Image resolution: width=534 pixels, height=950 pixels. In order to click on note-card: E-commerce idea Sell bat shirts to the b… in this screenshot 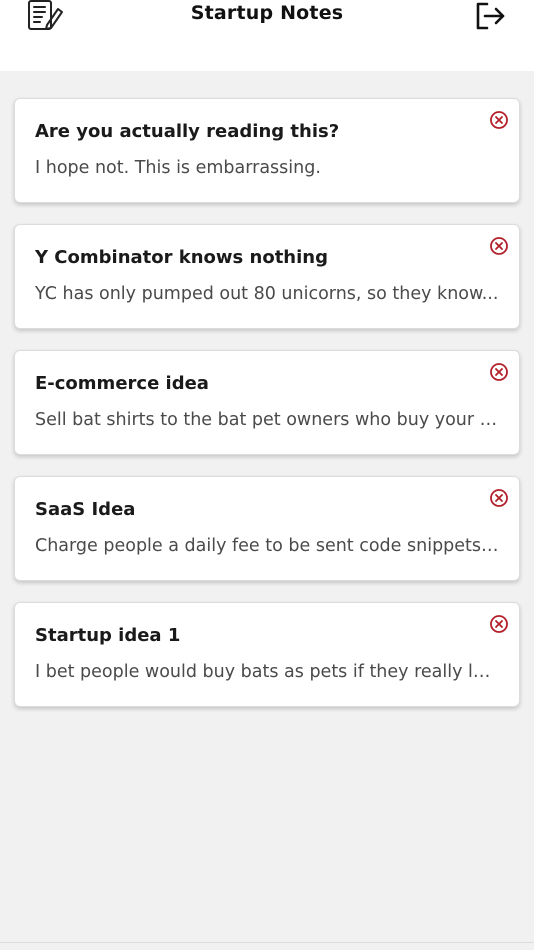, I will do `click(267, 402)`.